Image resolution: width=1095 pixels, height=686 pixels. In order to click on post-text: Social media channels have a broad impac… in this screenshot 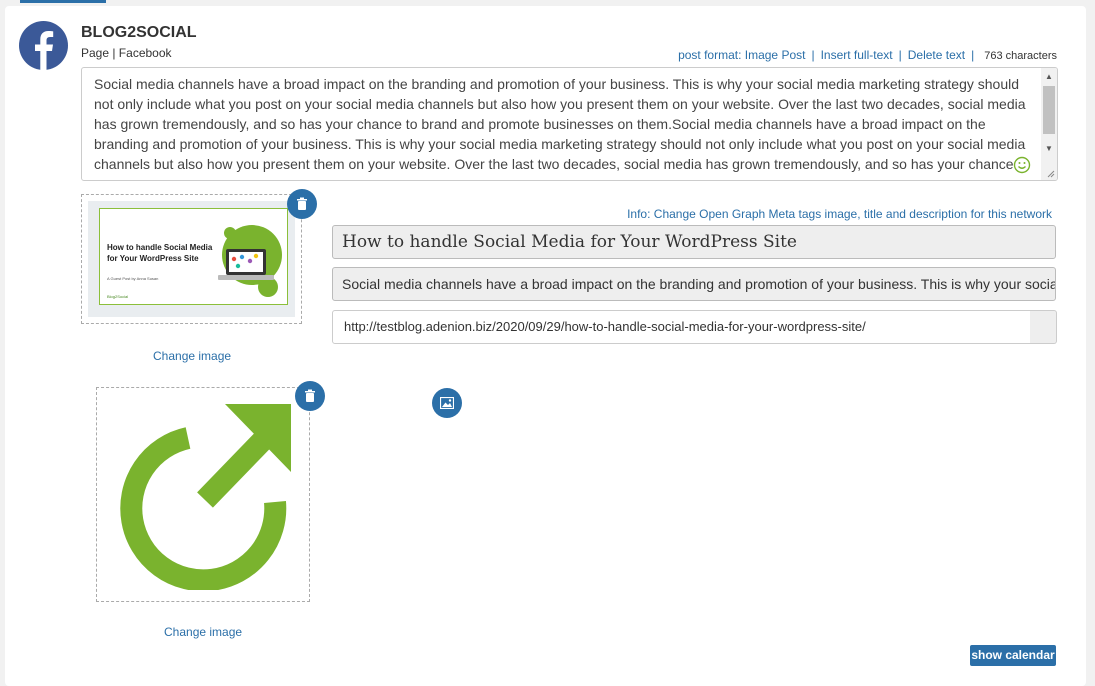, I will do `click(561, 124)`.